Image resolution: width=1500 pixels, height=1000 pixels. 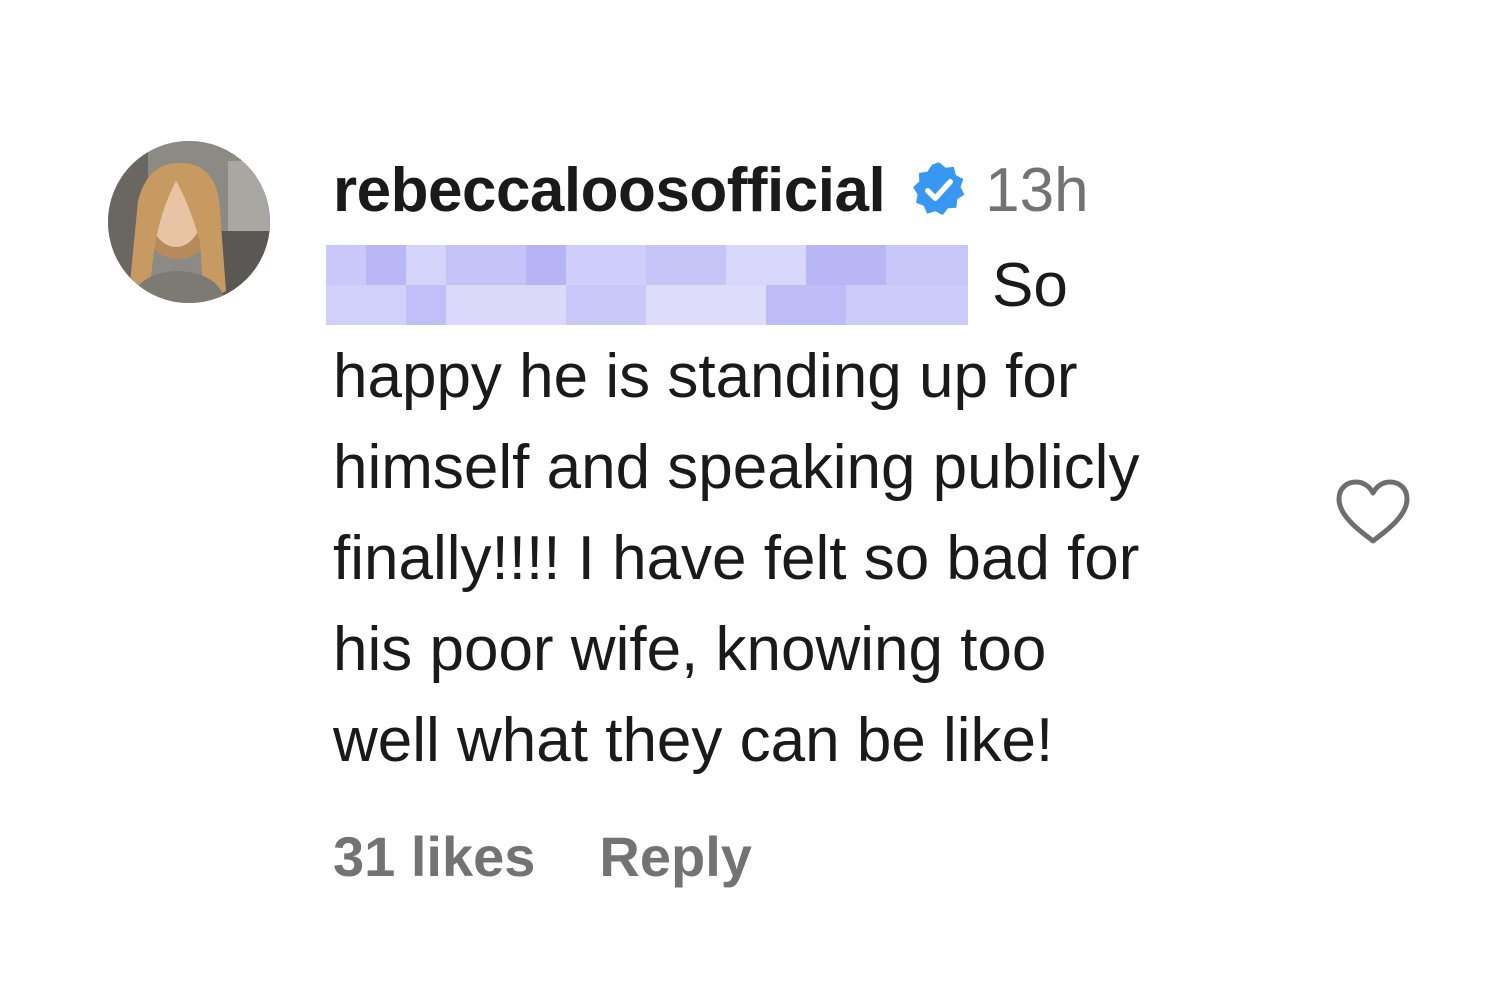 What do you see at coordinates (690, 649) in the screenshot?
I see `comment-text-line: his poor wife, knowing too` at bounding box center [690, 649].